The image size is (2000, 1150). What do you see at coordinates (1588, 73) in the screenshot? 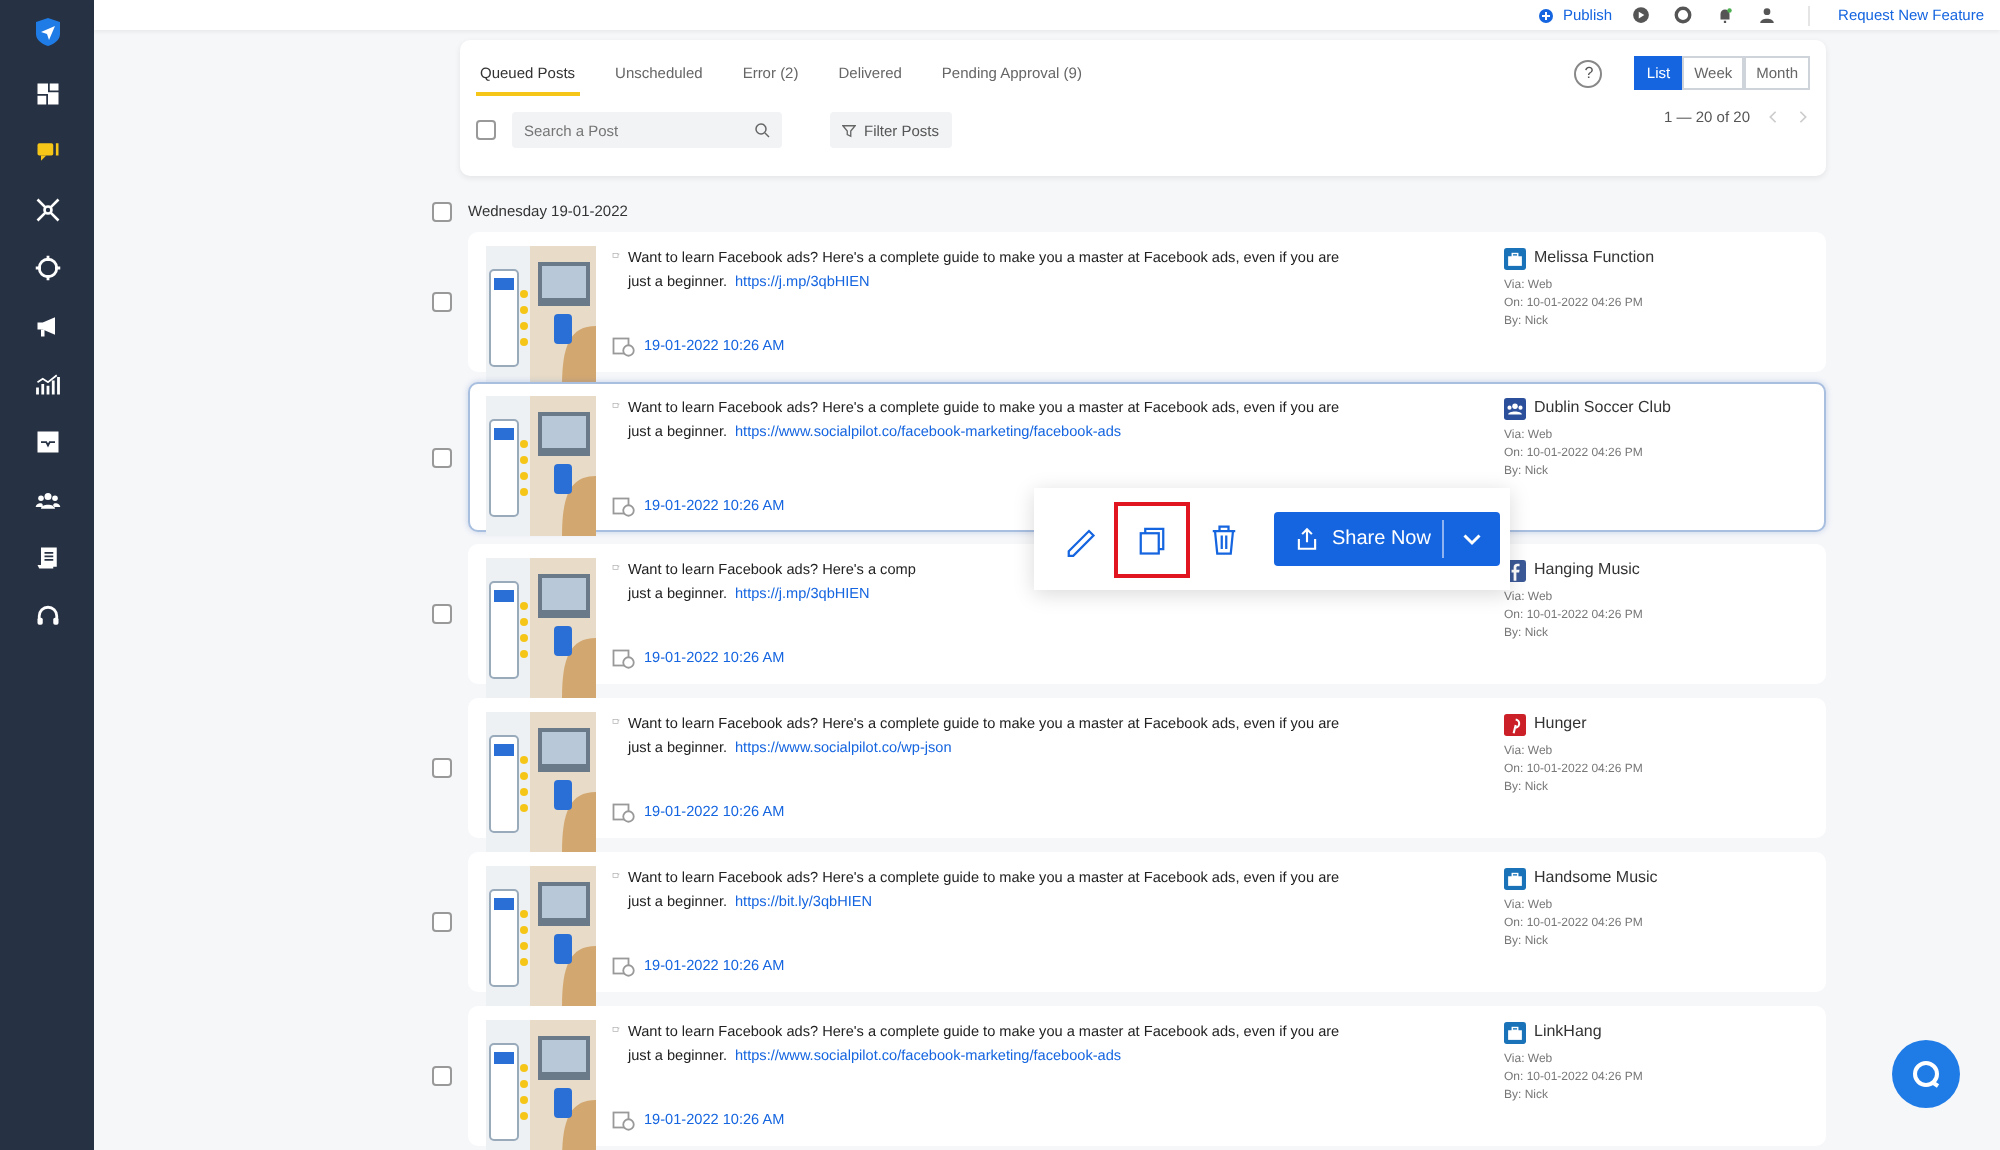
I see `help-button: ?` at bounding box center [1588, 73].